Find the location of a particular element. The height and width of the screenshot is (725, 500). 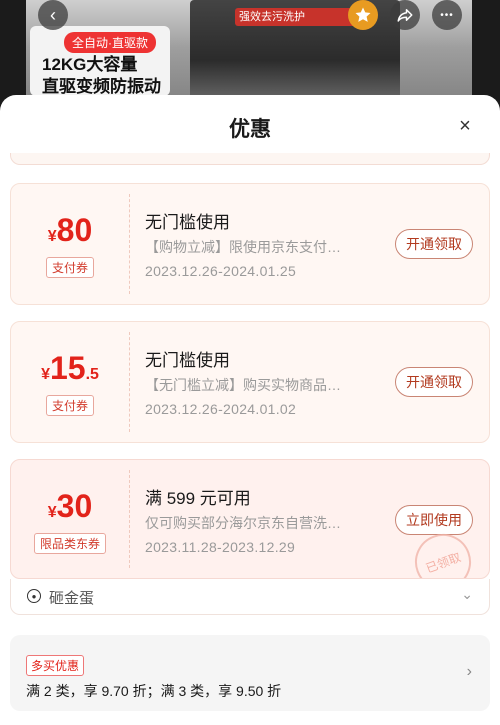

favorite-button is located at coordinates (363, 15).